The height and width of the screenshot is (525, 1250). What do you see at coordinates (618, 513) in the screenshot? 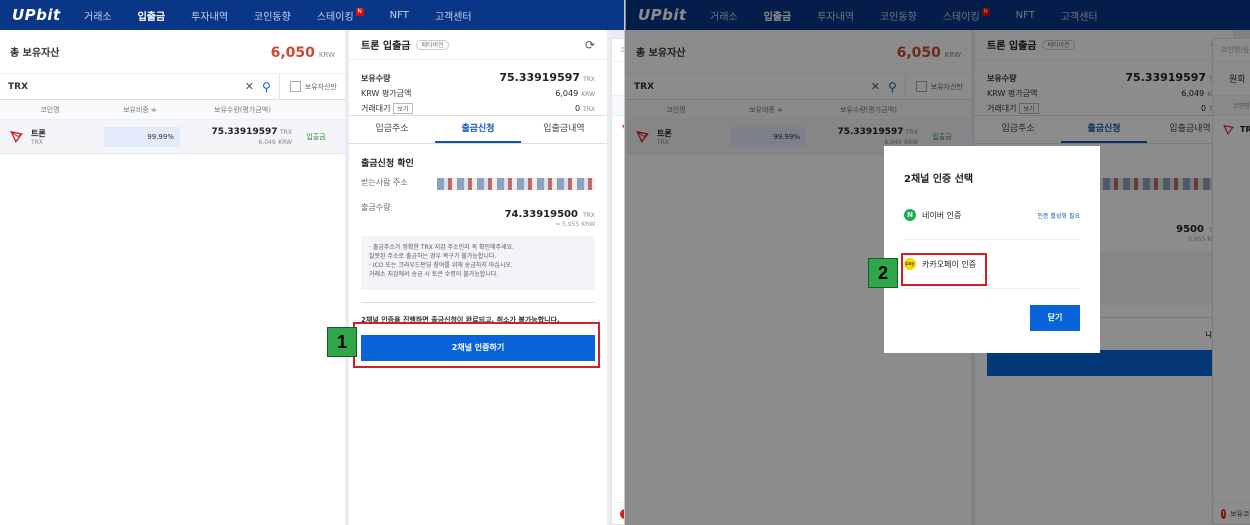
I see `held-coins-bar: ! 보유코인 현황` at bounding box center [618, 513].